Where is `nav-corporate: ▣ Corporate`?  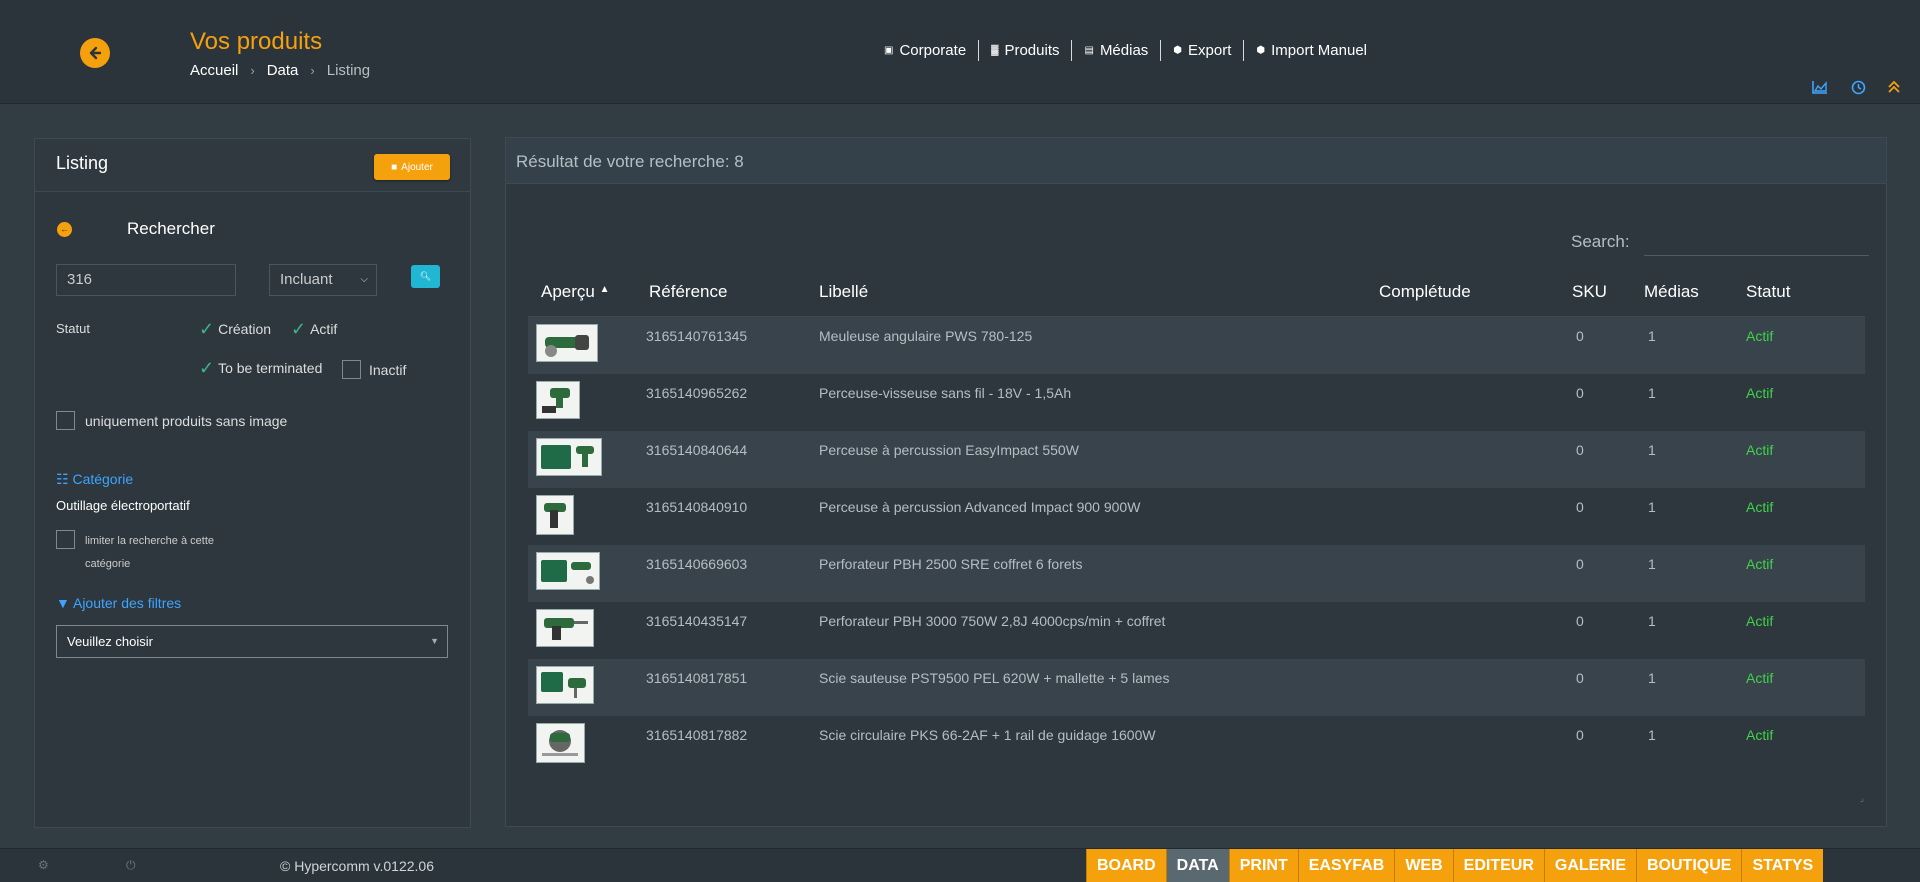
nav-corporate: ▣ Corporate is located at coordinates (926, 50).